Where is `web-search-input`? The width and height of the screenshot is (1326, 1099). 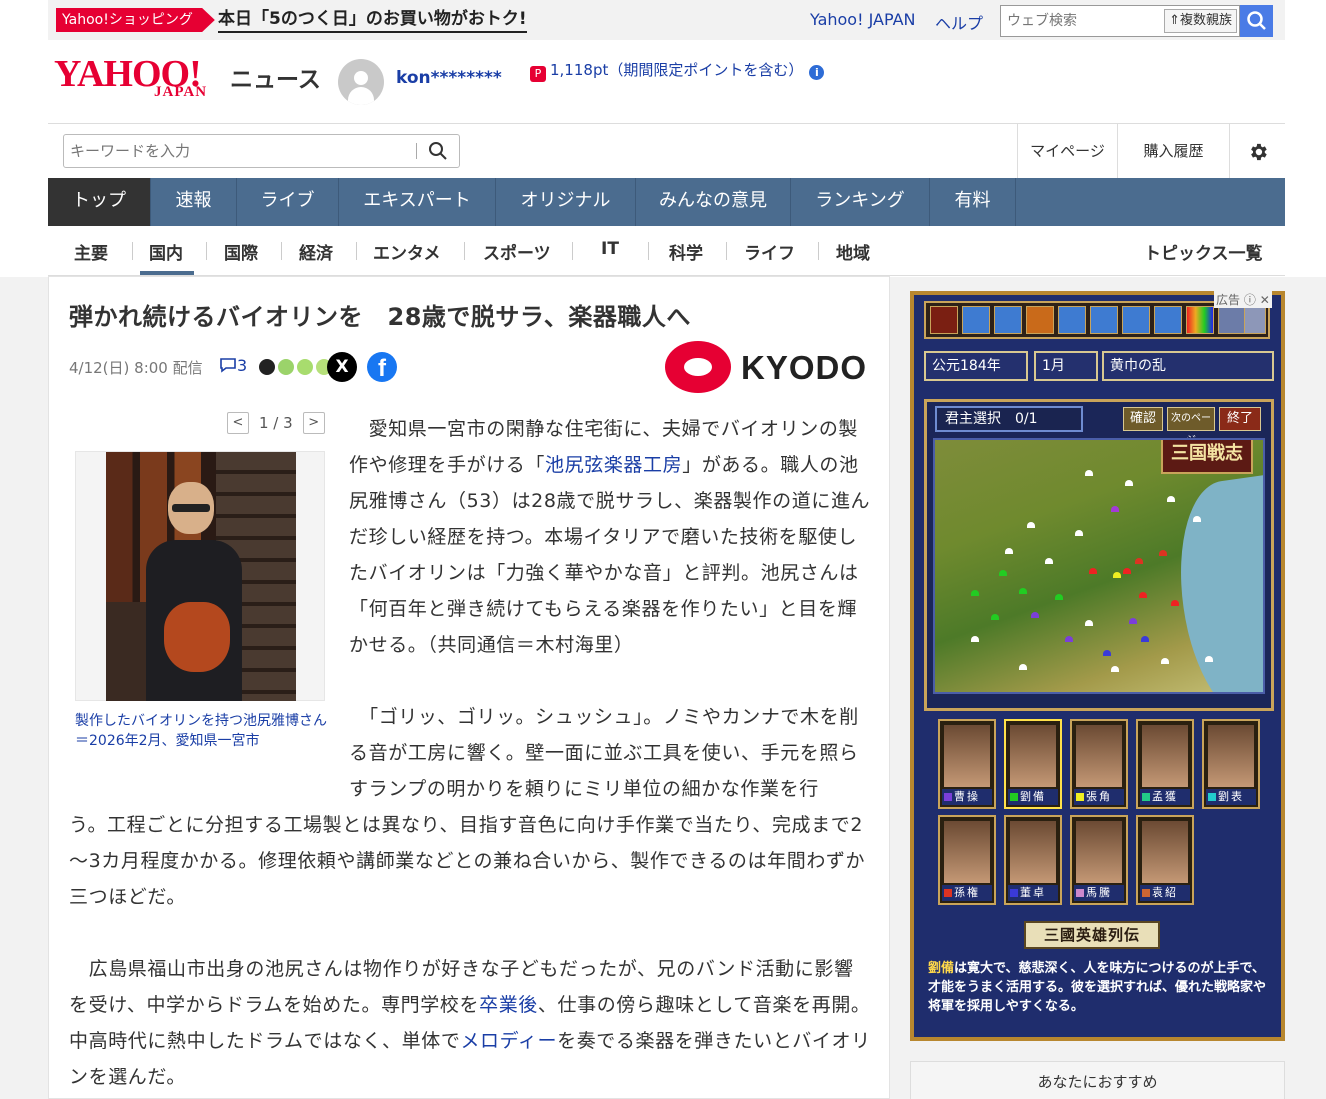 web-search-input is located at coordinates (1076, 21).